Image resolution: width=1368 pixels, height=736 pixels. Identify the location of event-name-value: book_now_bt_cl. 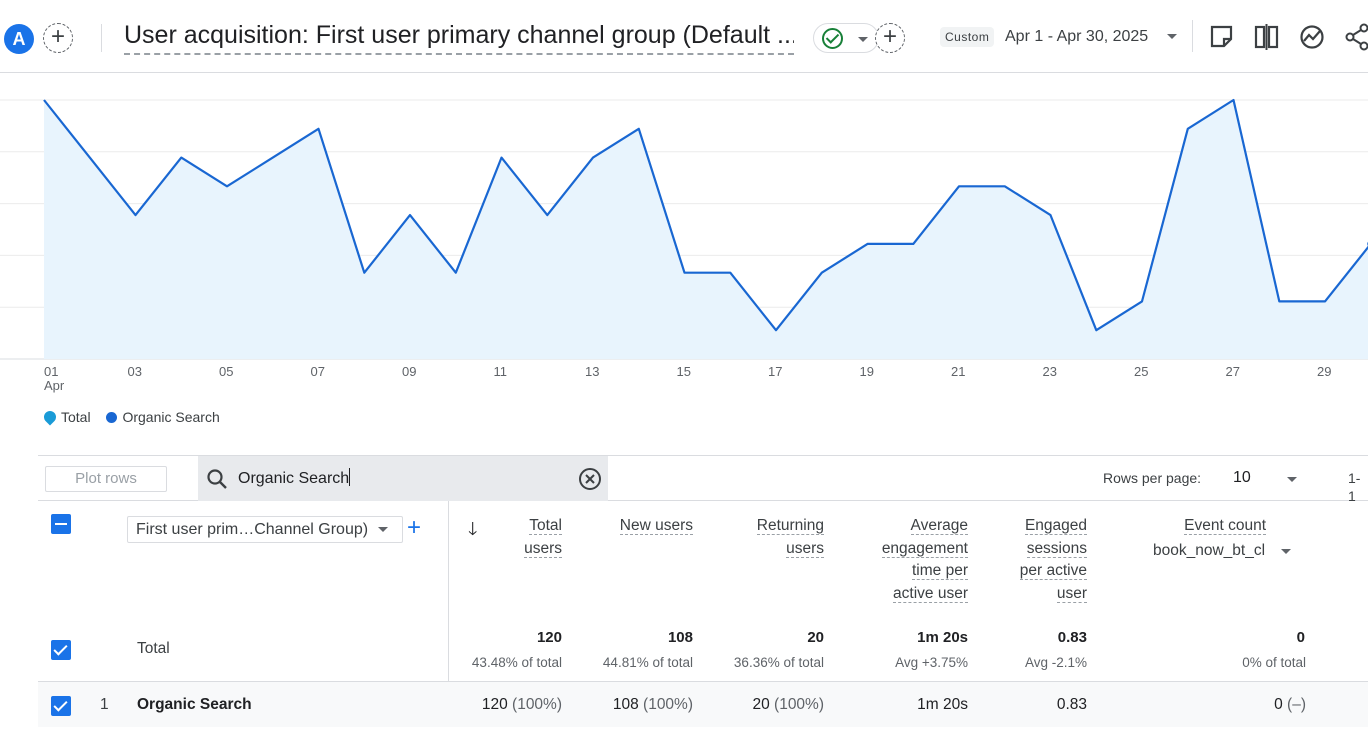
(1209, 550).